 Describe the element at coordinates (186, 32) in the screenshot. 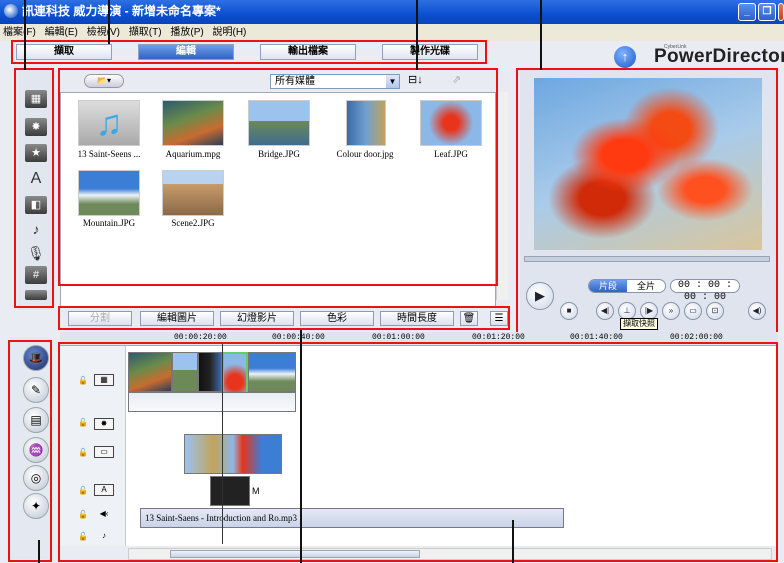

I see `menu-play: 播放(P)` at that location.